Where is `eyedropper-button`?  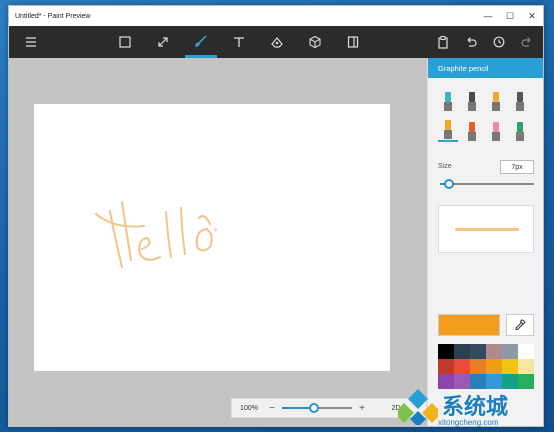
eyedropper-button is located at coordinates (520, 325).